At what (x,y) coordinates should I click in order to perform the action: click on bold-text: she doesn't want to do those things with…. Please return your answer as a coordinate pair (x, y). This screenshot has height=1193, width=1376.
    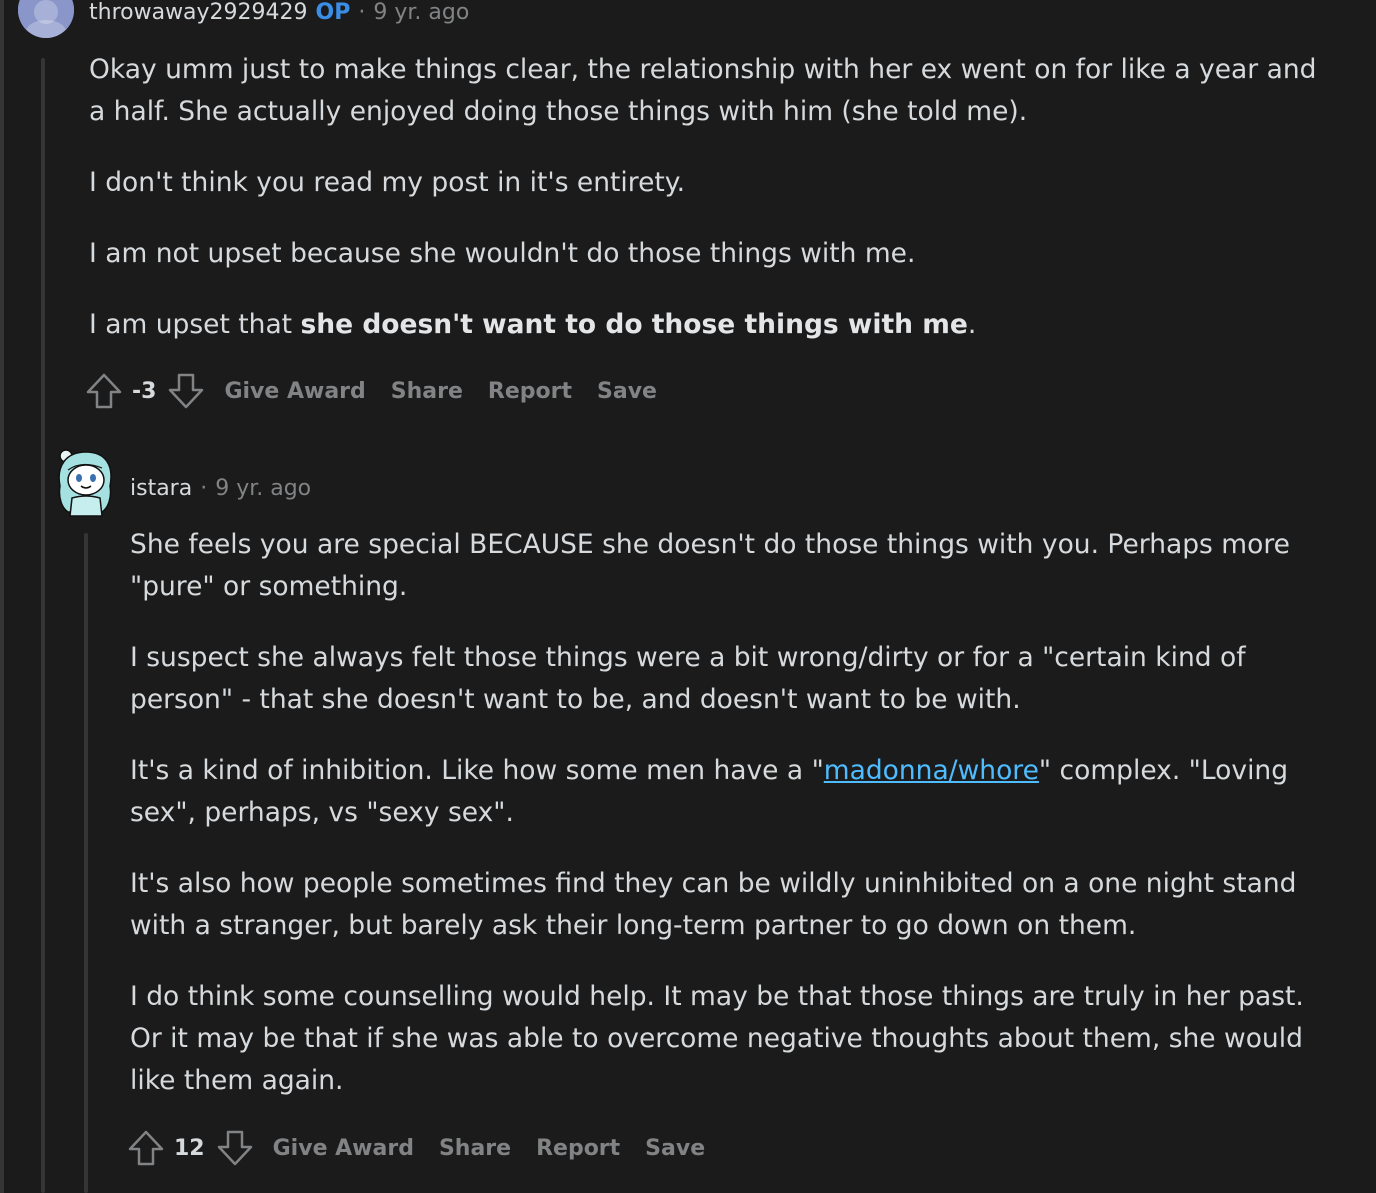
    Looking at the image, I should click on (634, 324).